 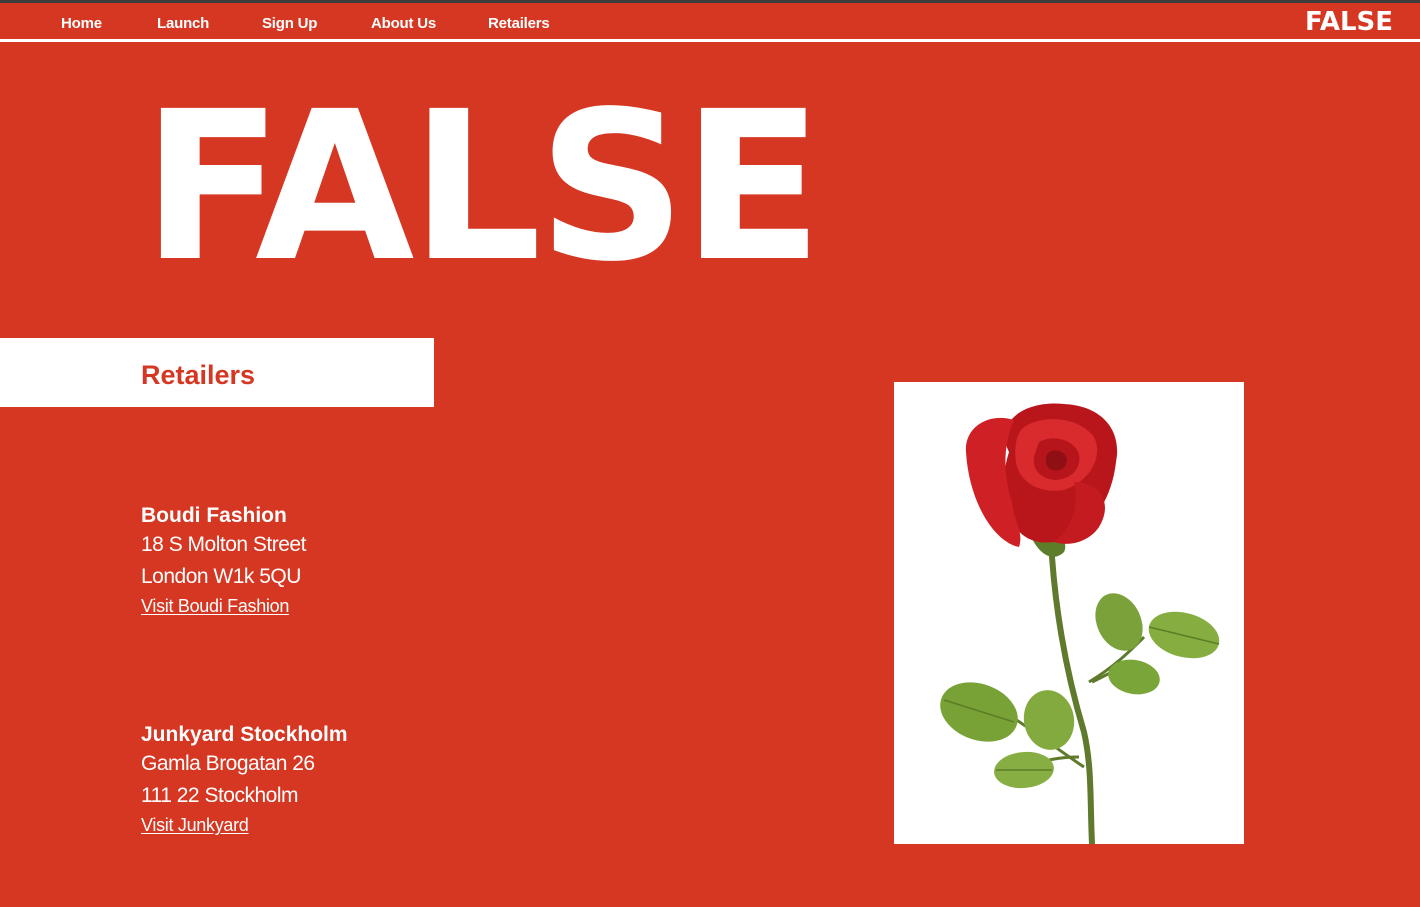 I want to click on nav-link-launch: Launch, so click(x=183, y=23).